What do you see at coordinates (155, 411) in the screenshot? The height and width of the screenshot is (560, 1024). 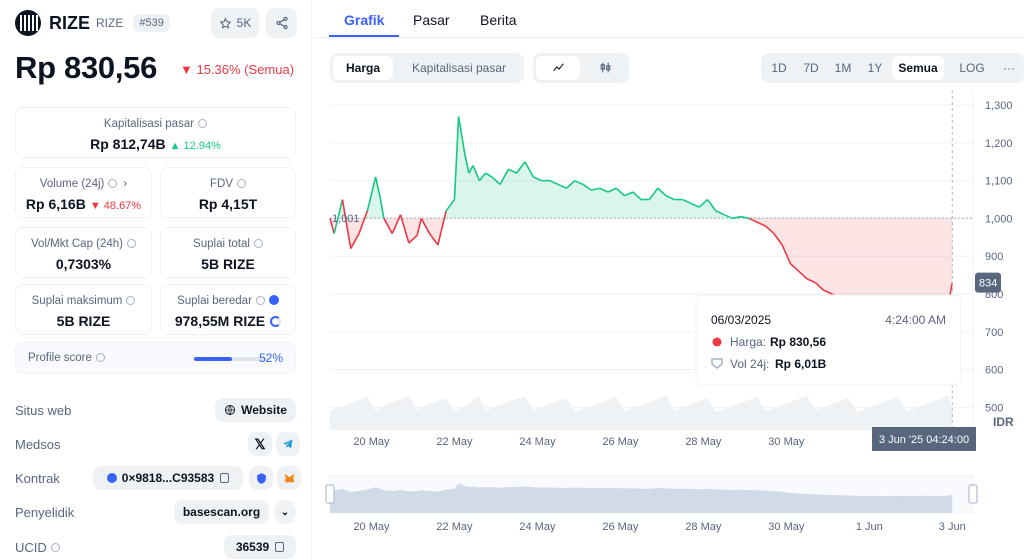 I see `website-row: Situs web Website` at bounding box center [155, 411].